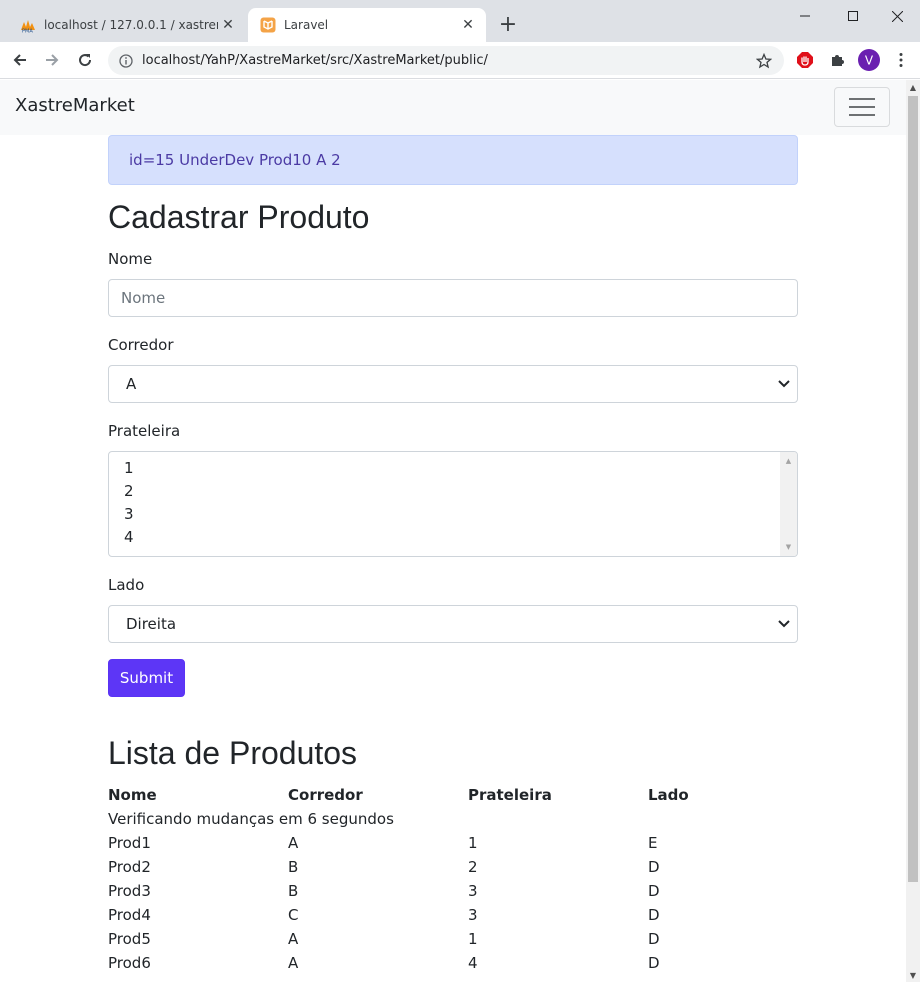 This screenshot has width=920, height=982. What do you see at coordinates (251, 819) in the screenshot?
I see `refresh-status-text: Verificando mudanças em 6 segundos` at bounding box center [251, 819].